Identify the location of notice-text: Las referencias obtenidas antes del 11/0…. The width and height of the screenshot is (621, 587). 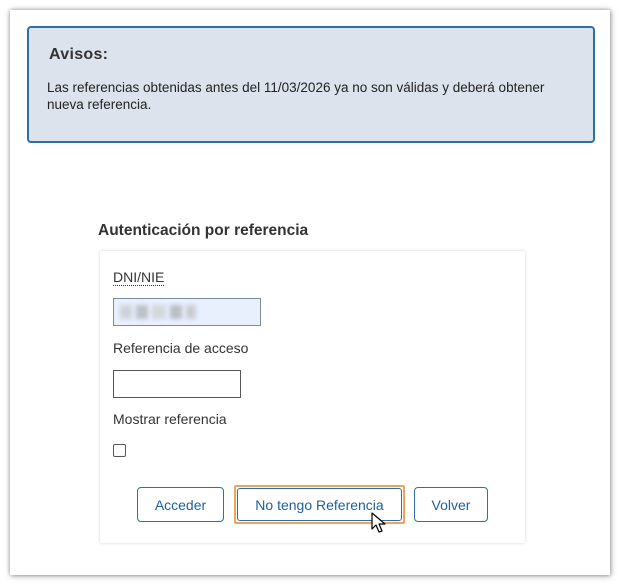
(296, 96).